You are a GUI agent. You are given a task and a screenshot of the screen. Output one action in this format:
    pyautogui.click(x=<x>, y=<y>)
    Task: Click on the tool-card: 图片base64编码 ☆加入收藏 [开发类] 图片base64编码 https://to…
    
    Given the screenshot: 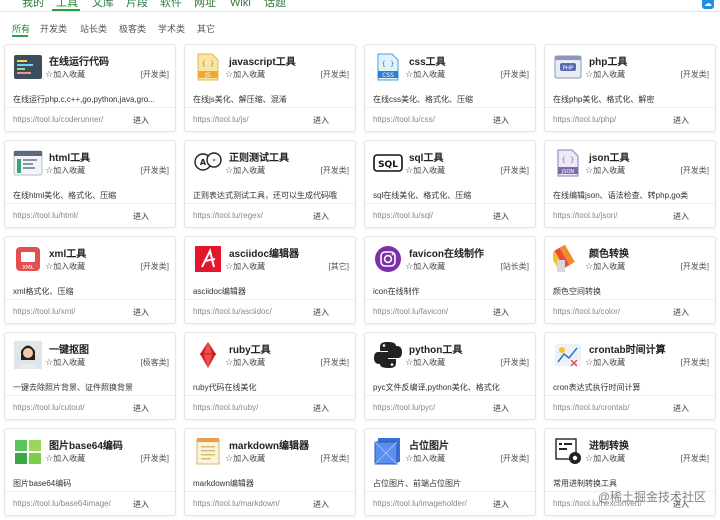 What is the action you would take?
    pyautogui.click(x=90, y=472)
    